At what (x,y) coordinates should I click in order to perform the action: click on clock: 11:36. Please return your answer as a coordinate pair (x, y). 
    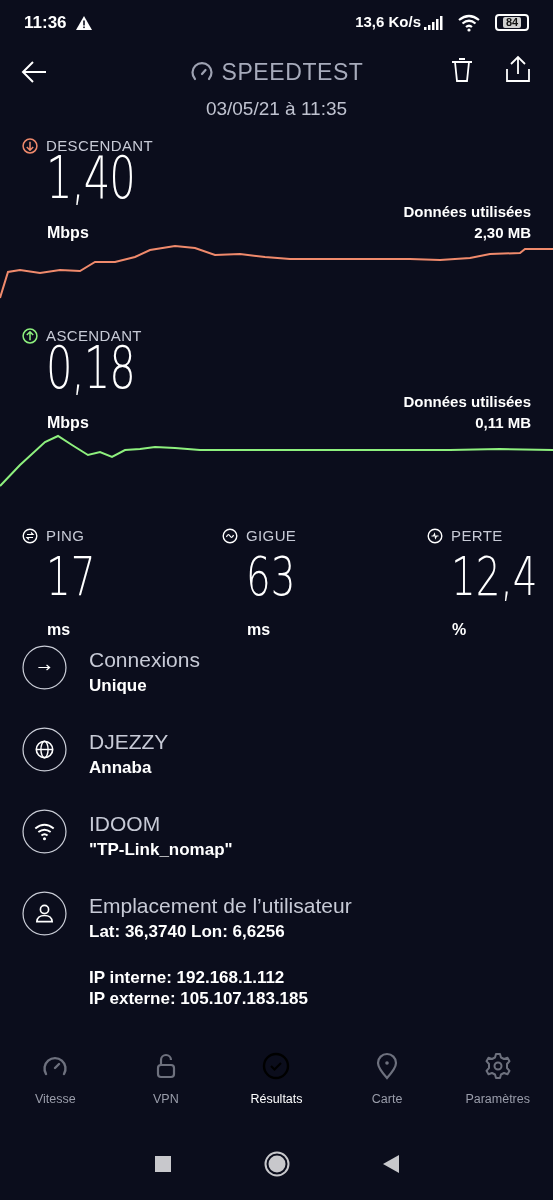
    Looking at the image, I should click on (45, 22).